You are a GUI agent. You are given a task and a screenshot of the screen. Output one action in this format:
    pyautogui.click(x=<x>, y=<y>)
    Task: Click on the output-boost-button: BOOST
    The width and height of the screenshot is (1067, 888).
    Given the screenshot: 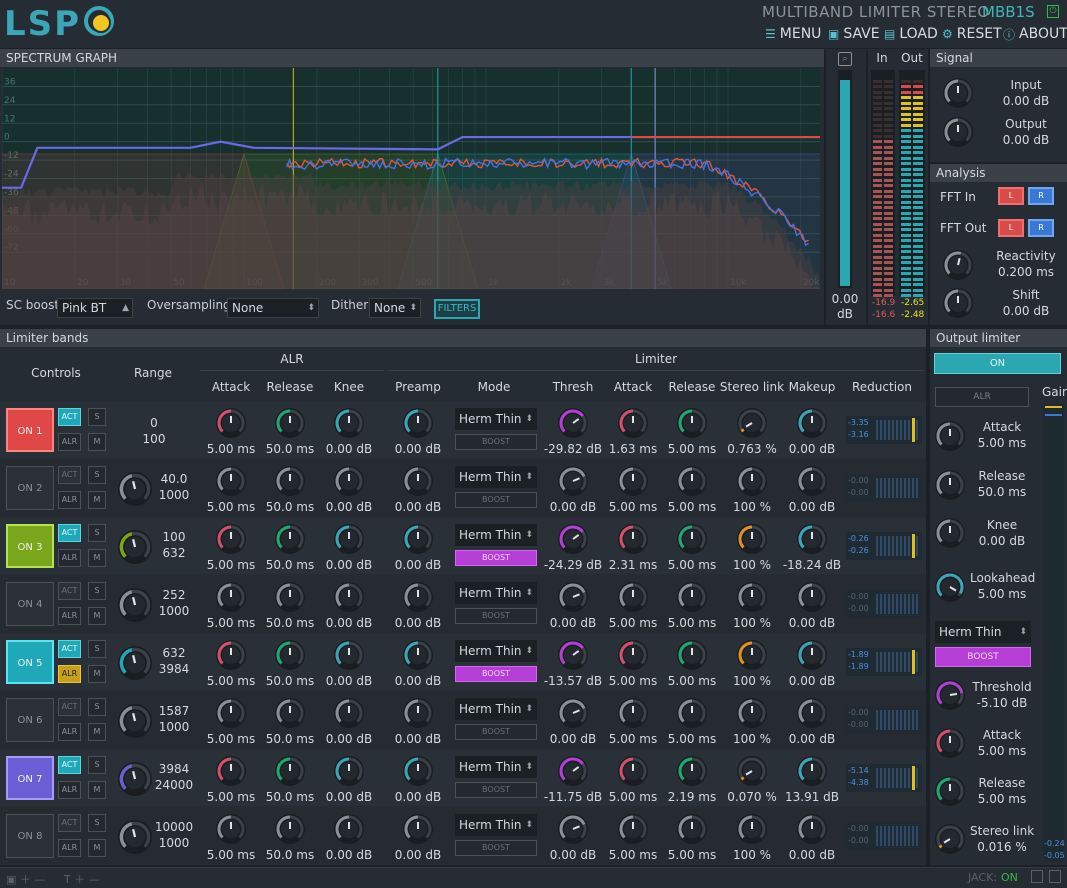 What is the action you would take?
    pyautogui.click(x=983, y=657)
    